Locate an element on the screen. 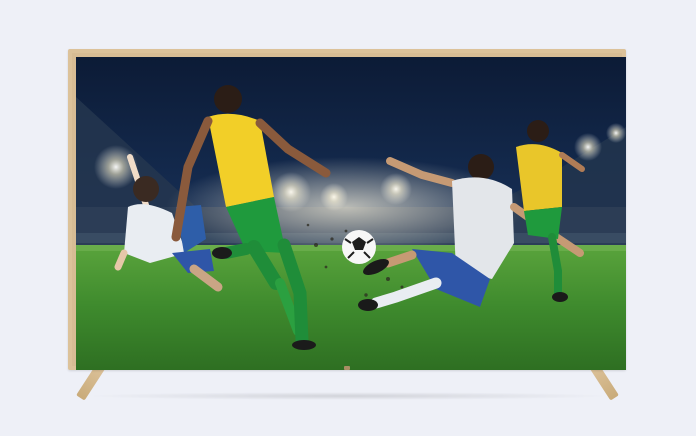  soccer-ball is located at coordinates (359, 247).